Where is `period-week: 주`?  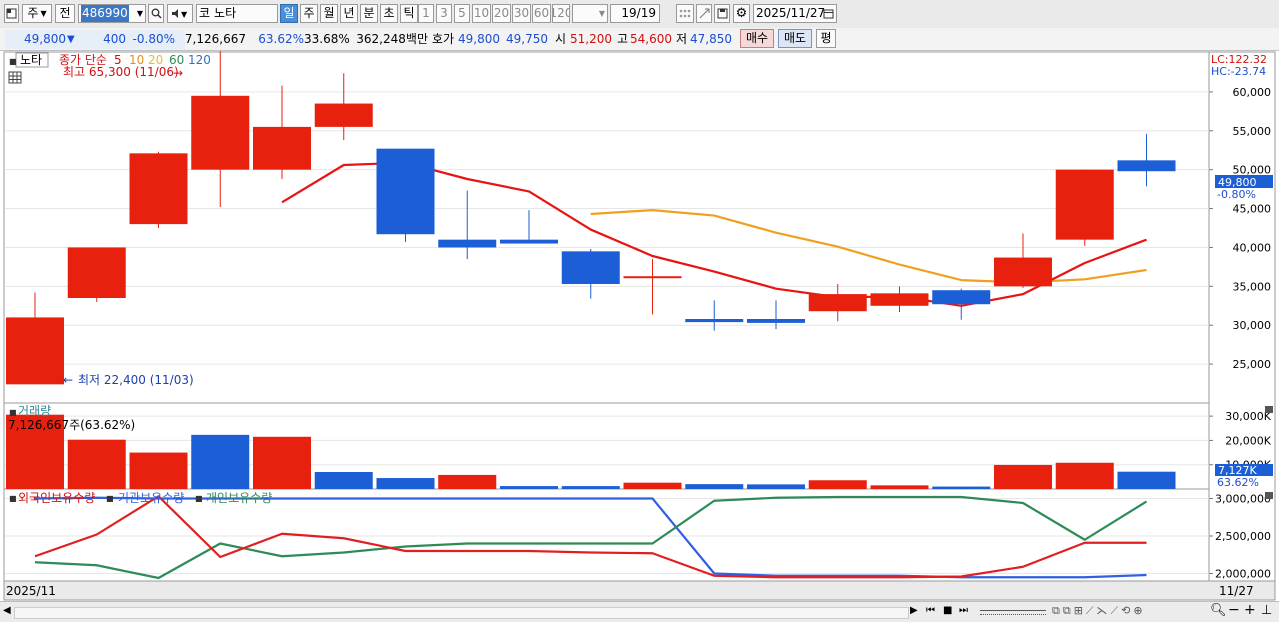
period-week: 주 is located at coordinates (309, 13).